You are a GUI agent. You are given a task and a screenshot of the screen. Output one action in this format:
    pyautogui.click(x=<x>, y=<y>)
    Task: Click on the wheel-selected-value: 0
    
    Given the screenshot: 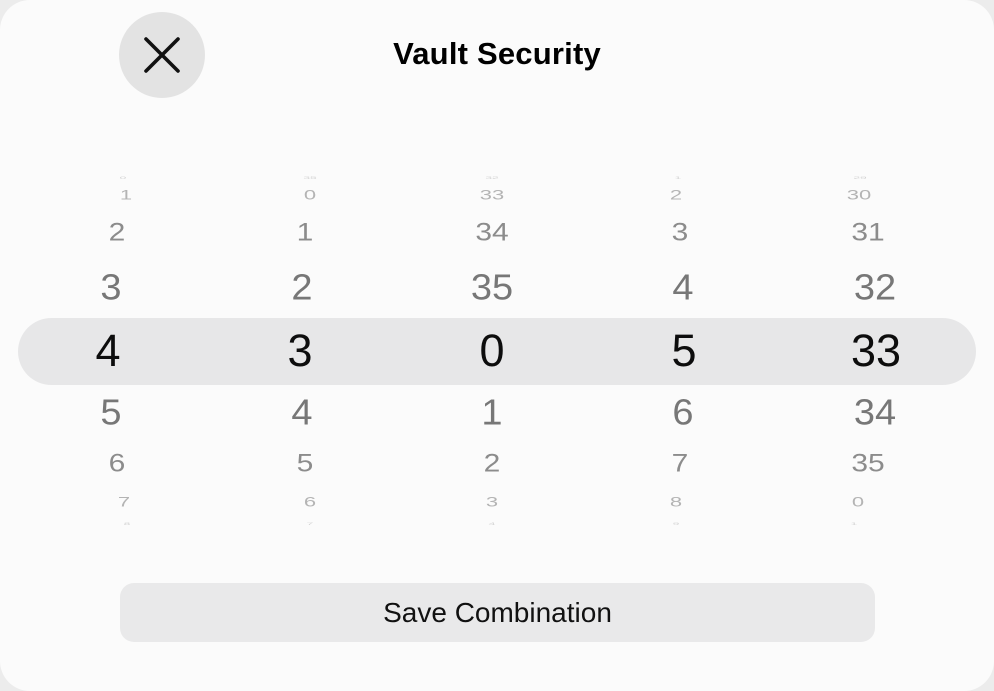 What is the action you would take?
    pyautogui.click(x=492, y=350)
    